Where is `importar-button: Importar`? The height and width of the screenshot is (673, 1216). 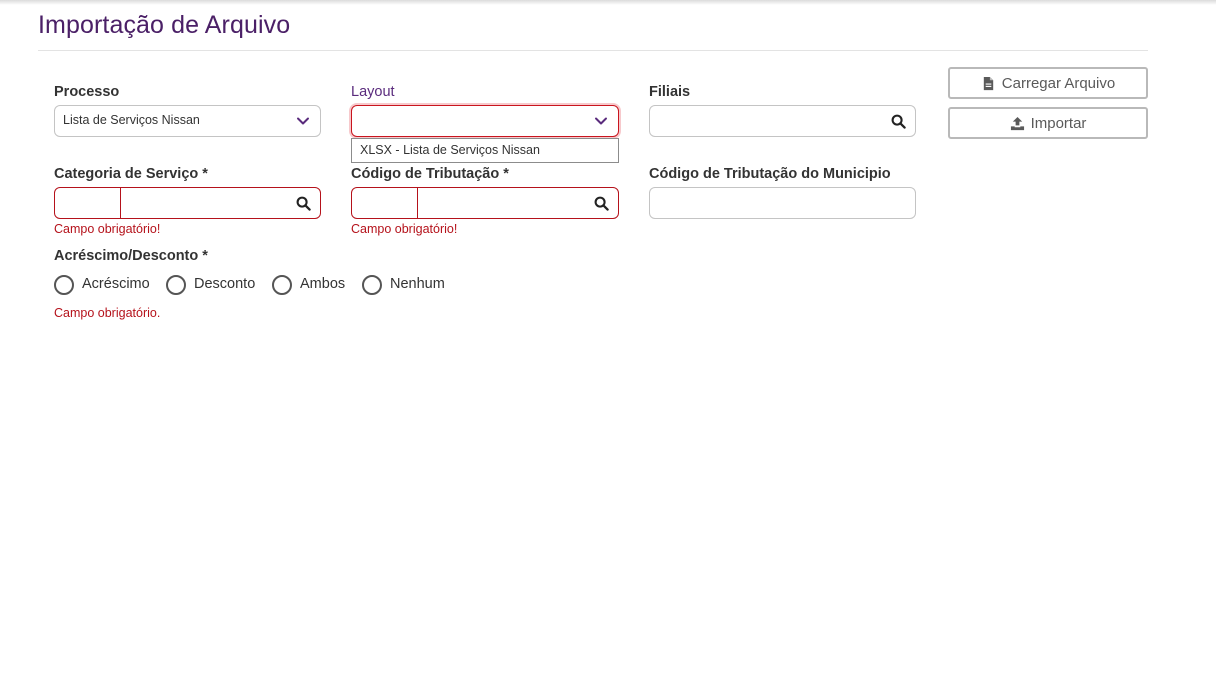
importar-button: Importar is located at coordinates (1048, 123).